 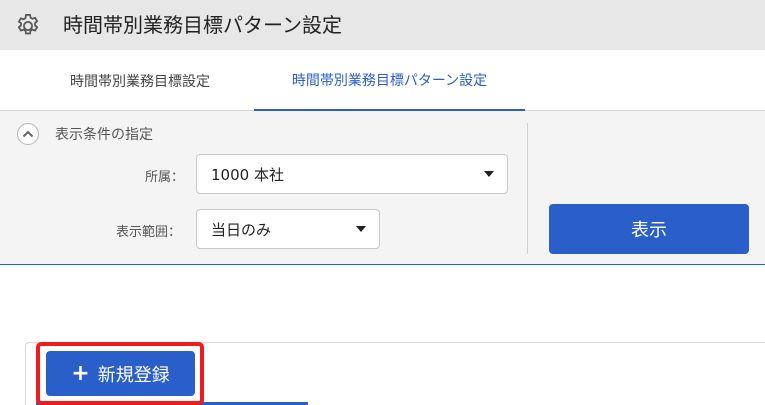 I want to click on affiliation-label: 所属：, so click(x=165, y=177).